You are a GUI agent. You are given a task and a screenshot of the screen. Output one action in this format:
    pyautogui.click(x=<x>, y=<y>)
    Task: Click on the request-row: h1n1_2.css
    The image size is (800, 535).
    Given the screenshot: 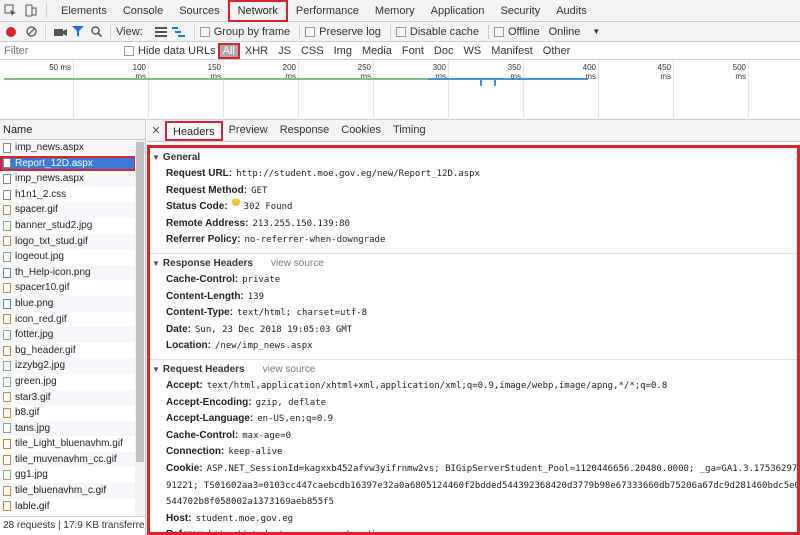 What is the action you would take?
    pyautogui.click(x=68, y=195)
    